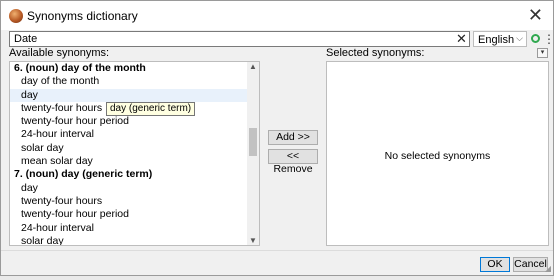  Describe the element at coordinates (542, 53) in the screenshot. I see `selected-menu-icon: ▾` at that location.